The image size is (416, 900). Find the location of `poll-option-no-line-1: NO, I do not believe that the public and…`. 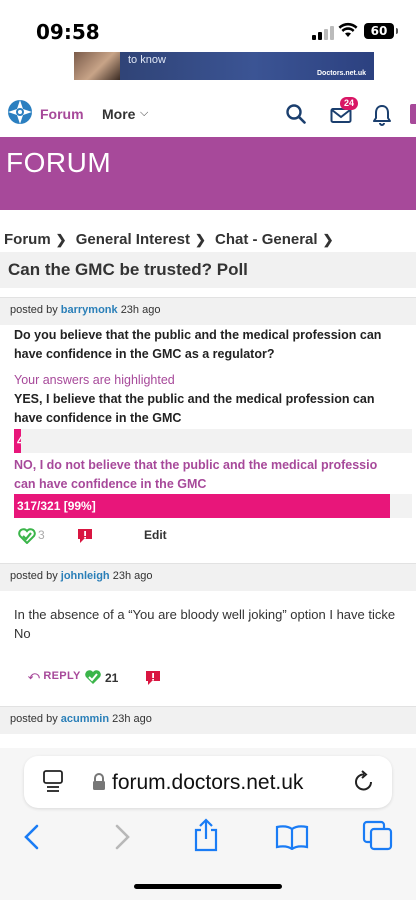

poll-option-no-line-1: NO, I do not believe that the public and… is located at coordinates (196, 465).